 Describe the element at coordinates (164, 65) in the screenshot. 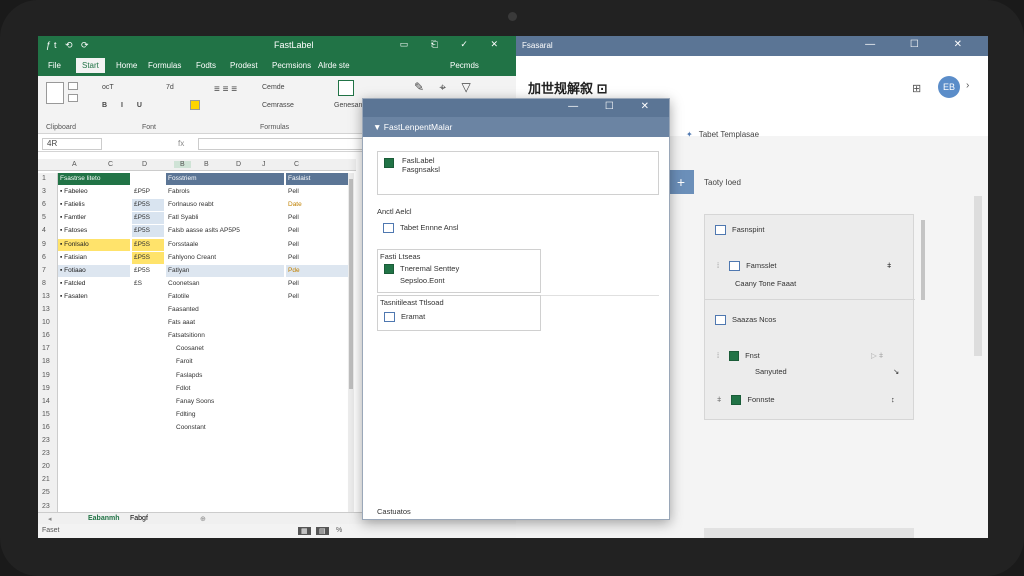

I see `tab-formulas: Formulas` at that location.